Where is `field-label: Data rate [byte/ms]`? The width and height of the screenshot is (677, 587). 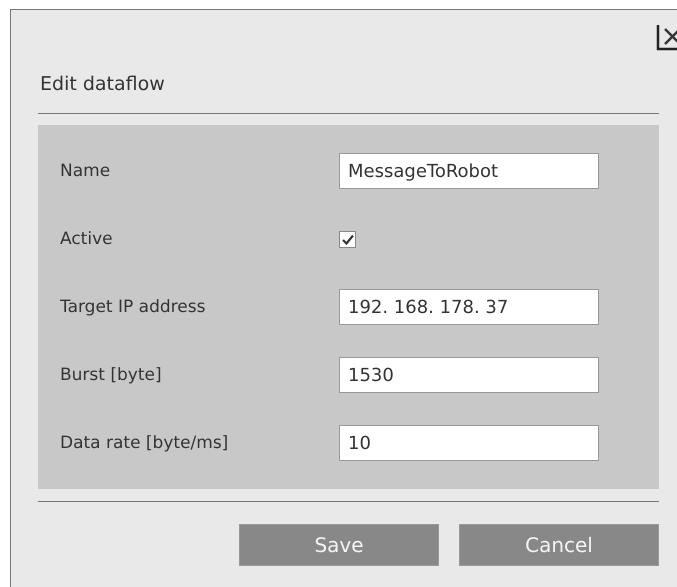
field-label: Data rate [byte/ms] is located at coordinates (144, 443).